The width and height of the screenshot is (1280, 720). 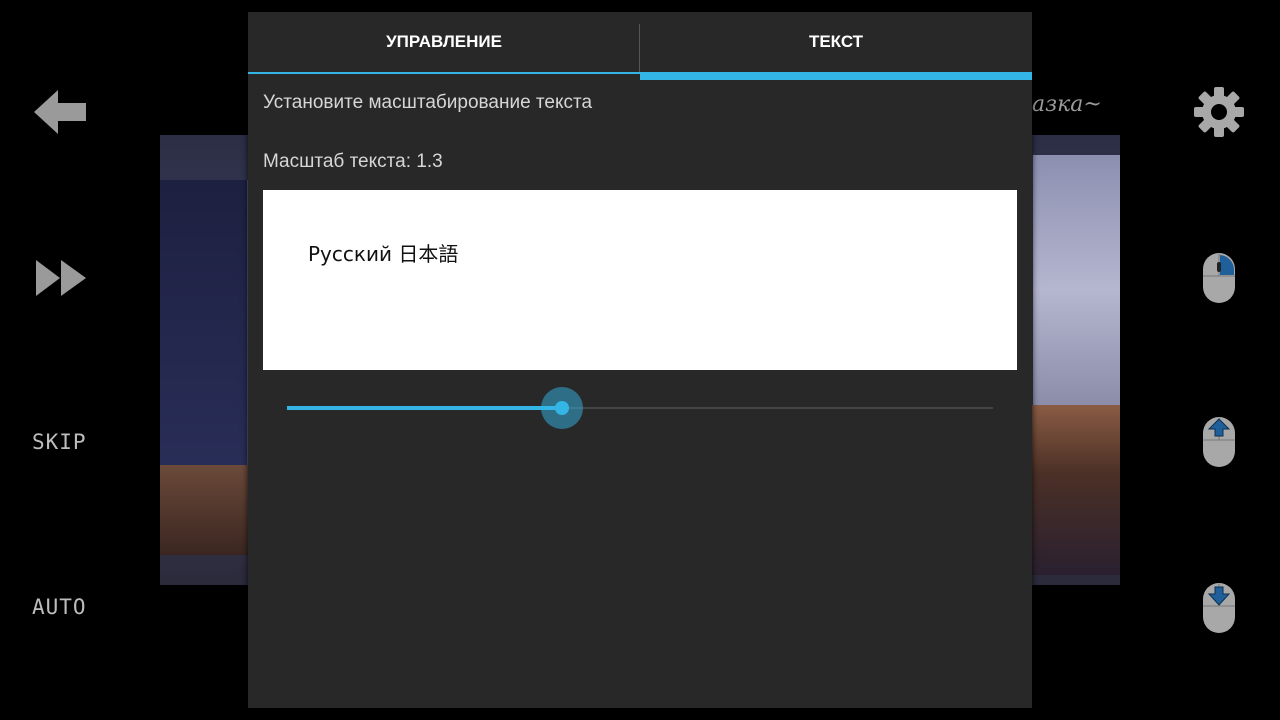 I want to click on mouse-right-click-button, so click(x=1219, y=278).